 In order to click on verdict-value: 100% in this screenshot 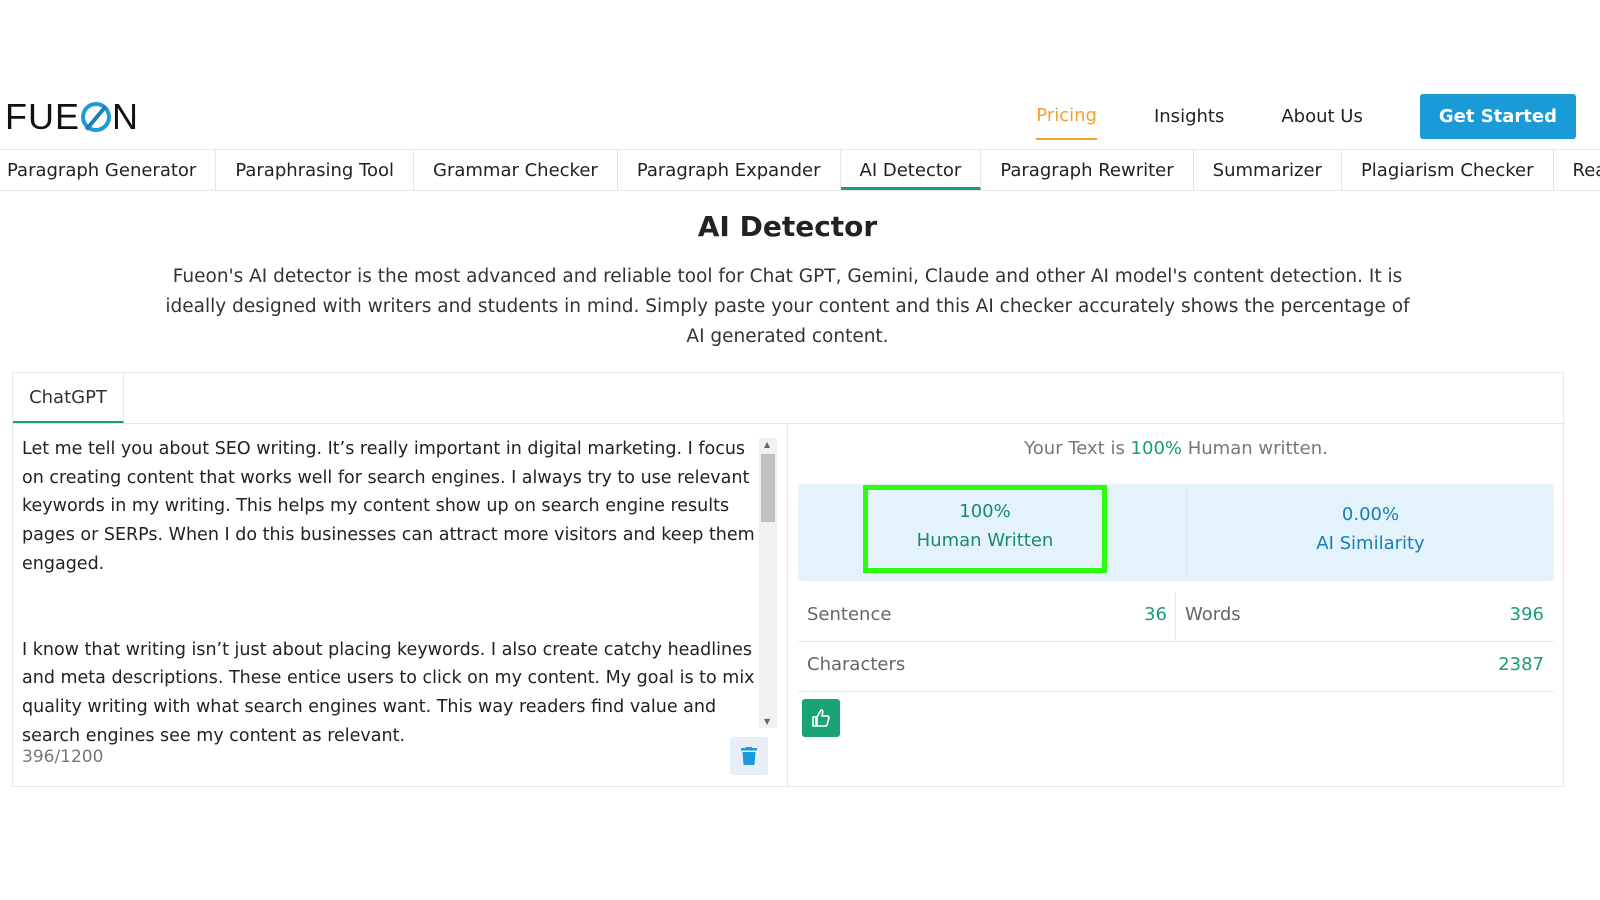, I will do `click(1156, 448)`.